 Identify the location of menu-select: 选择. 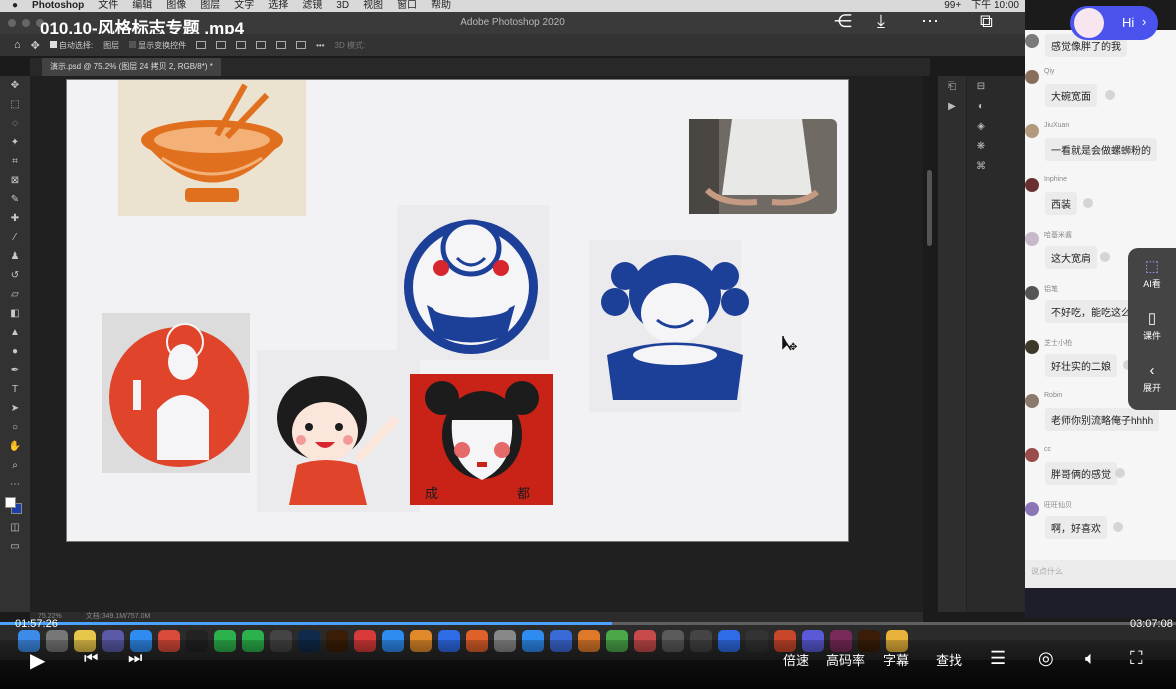
(278, 6).